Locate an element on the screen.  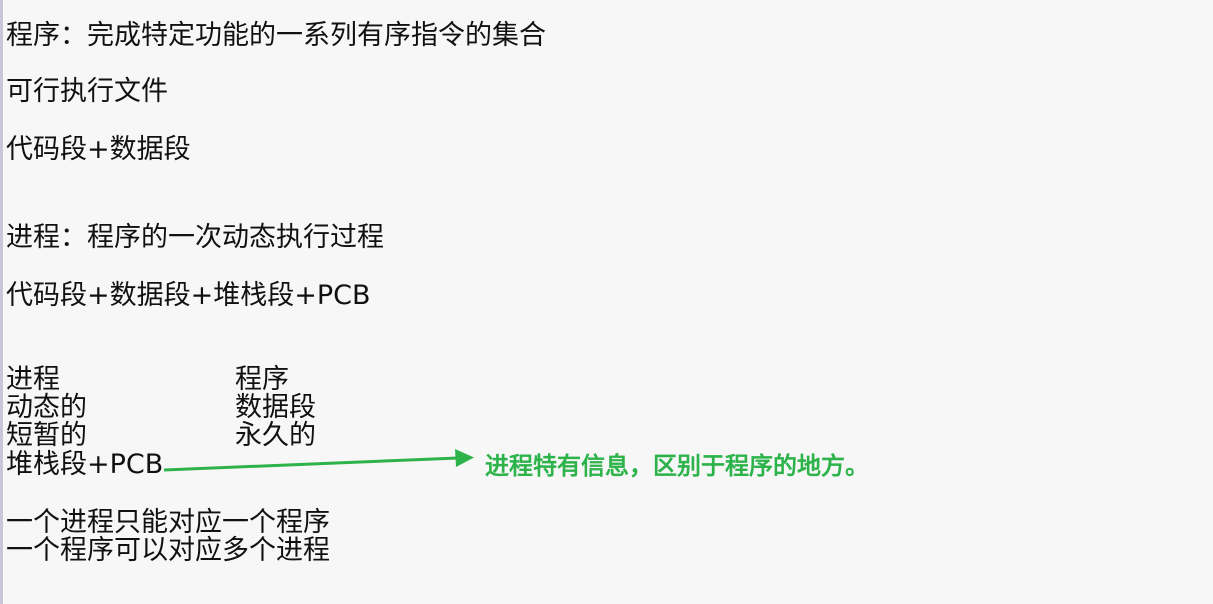
relation-line: 一个程序可以对应多个进程 is located at coordinates (168, 550).